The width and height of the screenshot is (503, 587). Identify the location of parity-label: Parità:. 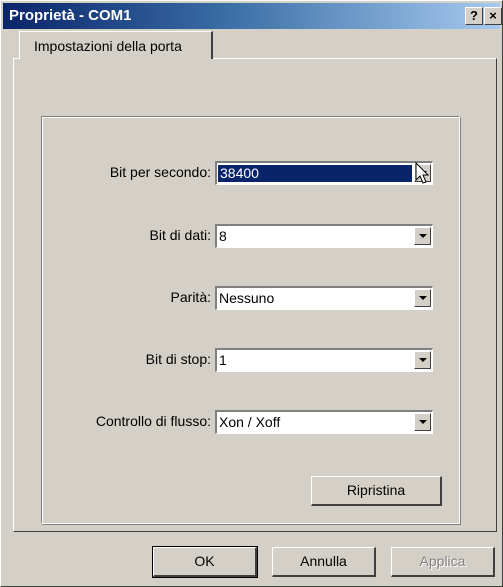
(190, 297).